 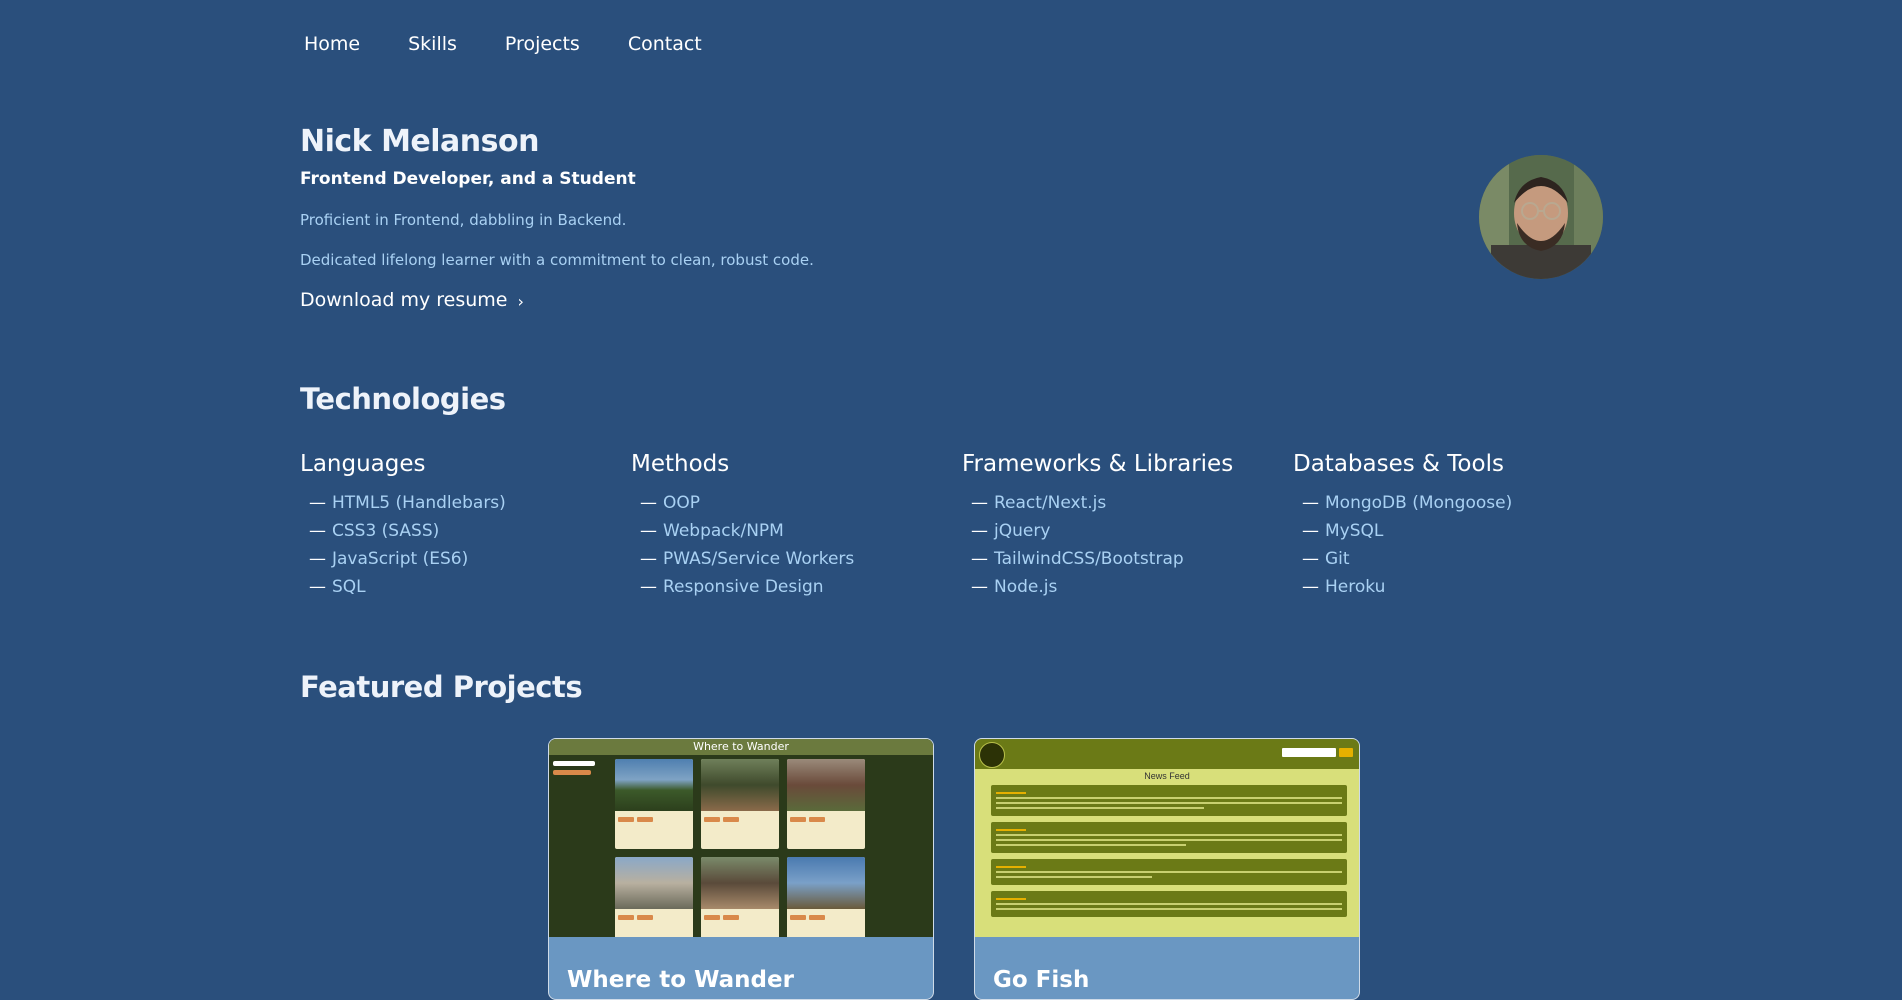 I want to click on technologies-title: Technologies, so click(x=403, y=399).